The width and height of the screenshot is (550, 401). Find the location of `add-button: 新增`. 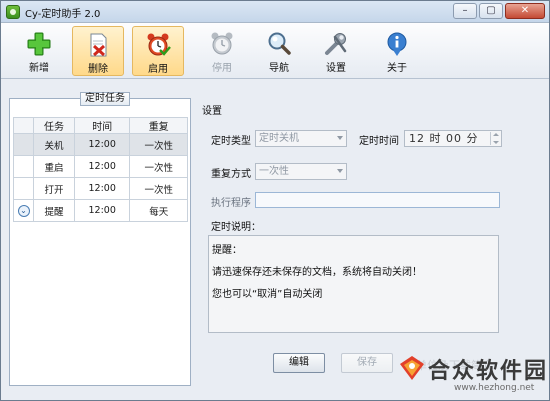

add-button: 新增 is located at coordinates (39, 51).